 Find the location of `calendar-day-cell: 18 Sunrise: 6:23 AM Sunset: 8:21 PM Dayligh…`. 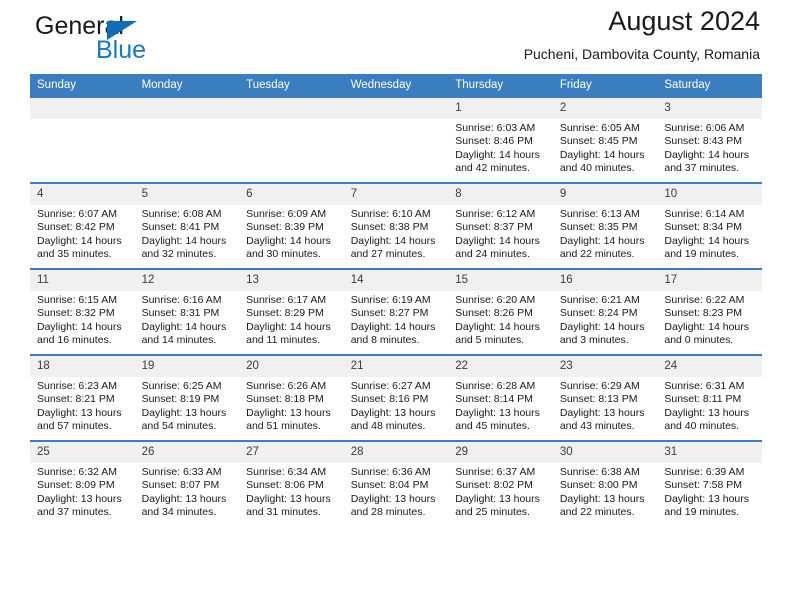

calendar-day-cell: 18 Sunrise: 6:23 AM Sunset: 8:21 PM Dayligh… is located at coordinates (82, 397).